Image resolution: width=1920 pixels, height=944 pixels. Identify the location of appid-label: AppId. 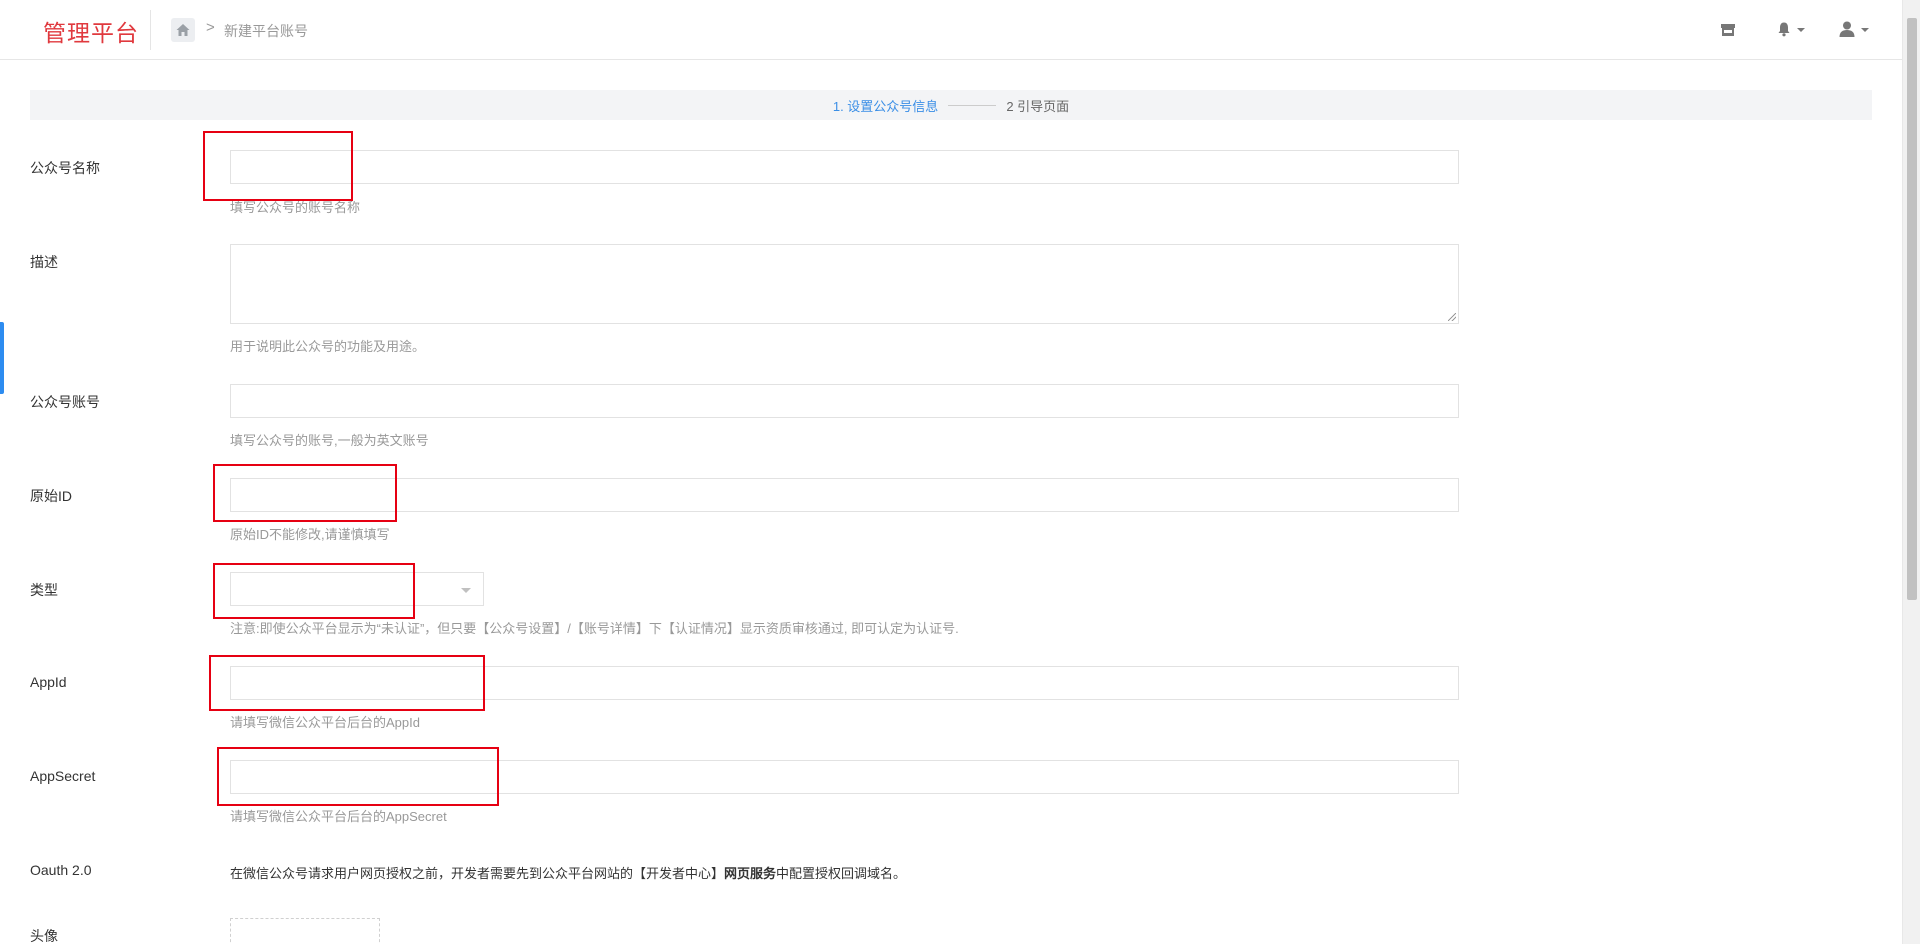
(48, 682).